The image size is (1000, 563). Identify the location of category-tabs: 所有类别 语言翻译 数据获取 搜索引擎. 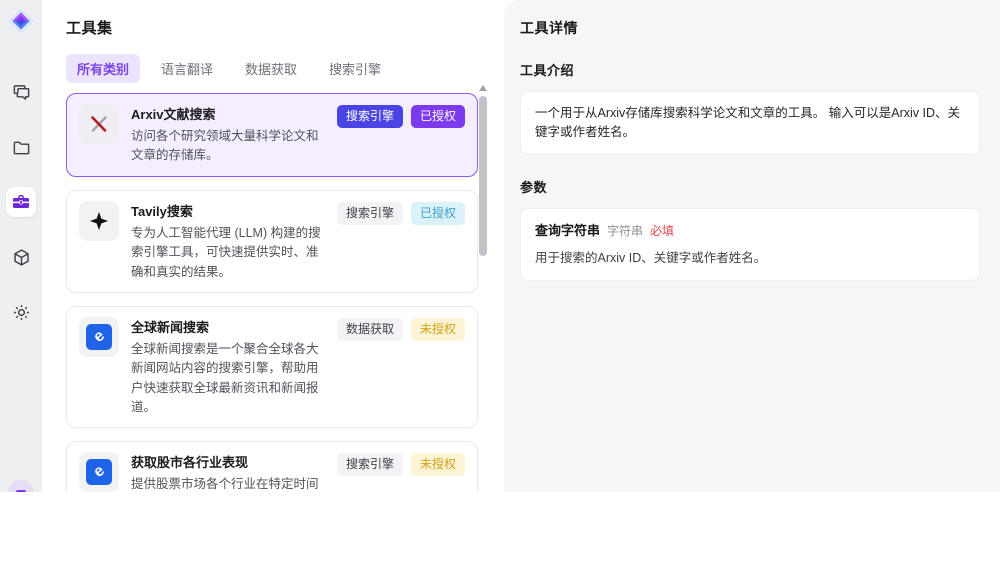
(281, 68).